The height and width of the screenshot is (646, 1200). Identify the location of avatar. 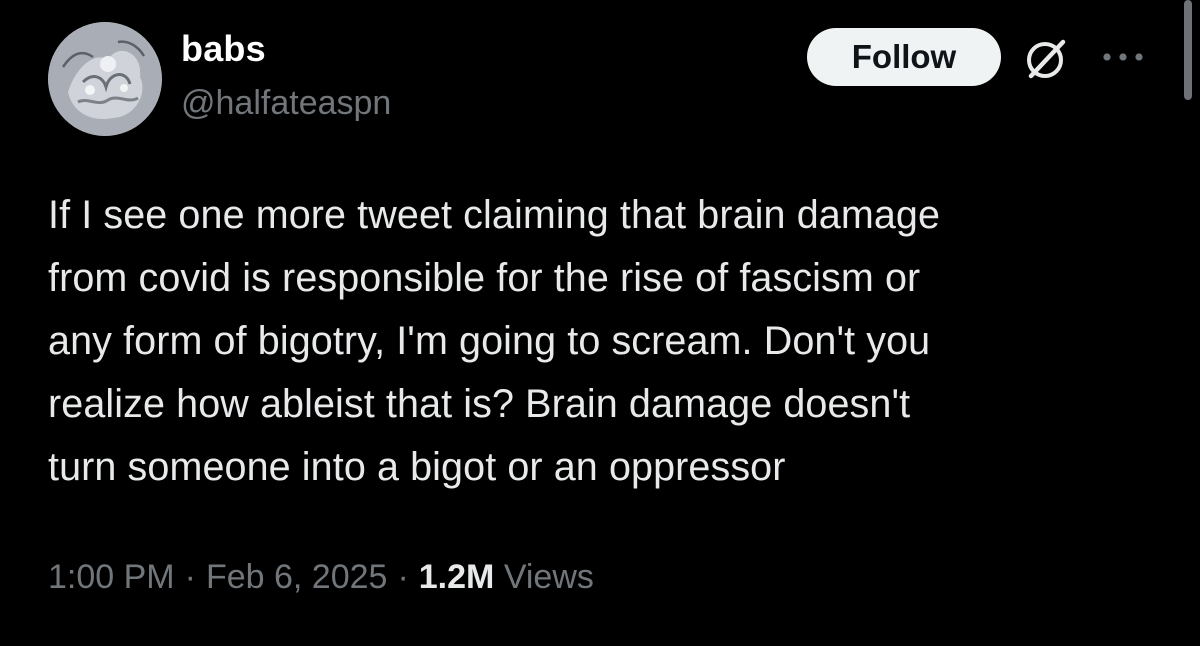
(105, 79).